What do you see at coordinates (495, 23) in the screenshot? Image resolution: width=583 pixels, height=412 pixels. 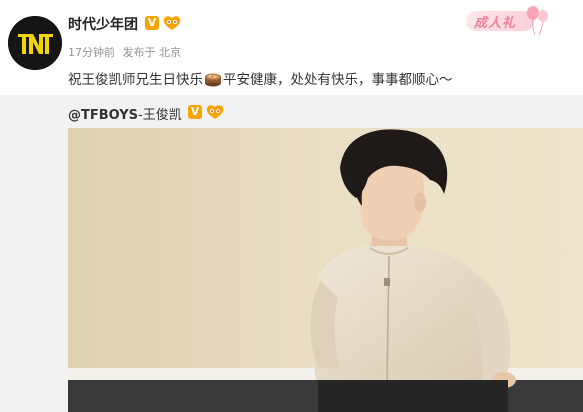 I see `event-label: 成人礼` at bounding box center [495, 23].